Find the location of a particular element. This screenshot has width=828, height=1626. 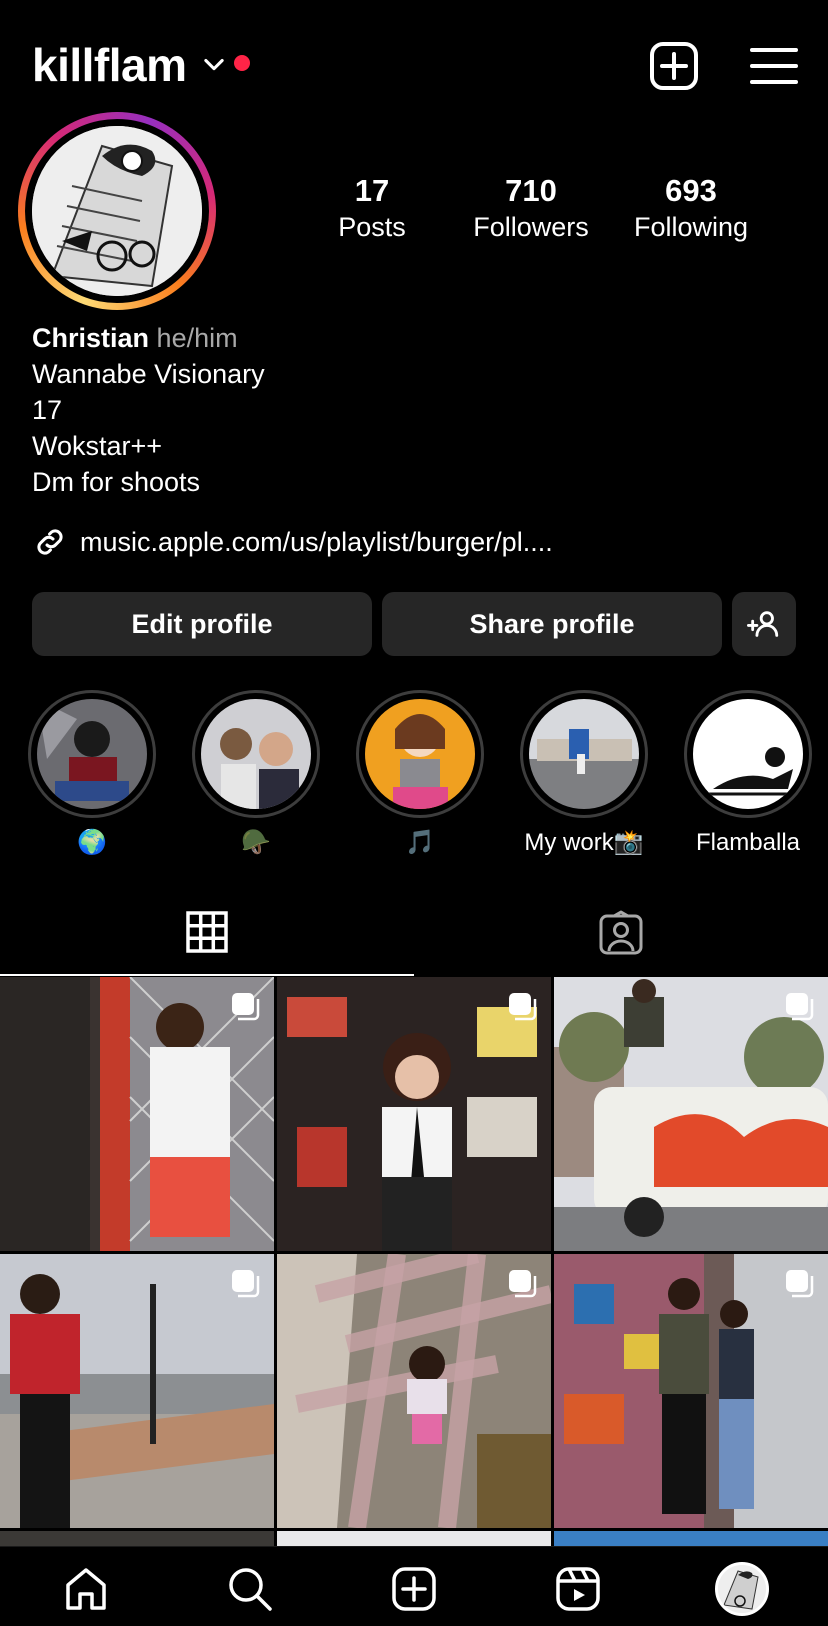

tab-tagged is located at coordinates (621, 933).